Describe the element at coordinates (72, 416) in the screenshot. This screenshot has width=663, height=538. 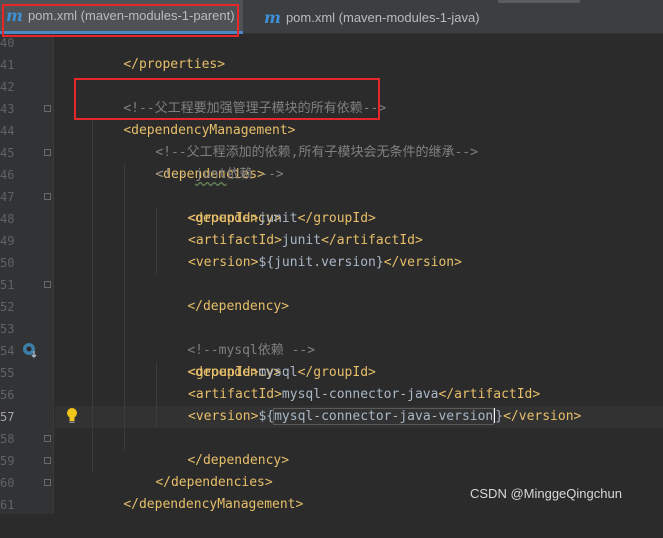
I see `intention-bulb-icon` at that location.